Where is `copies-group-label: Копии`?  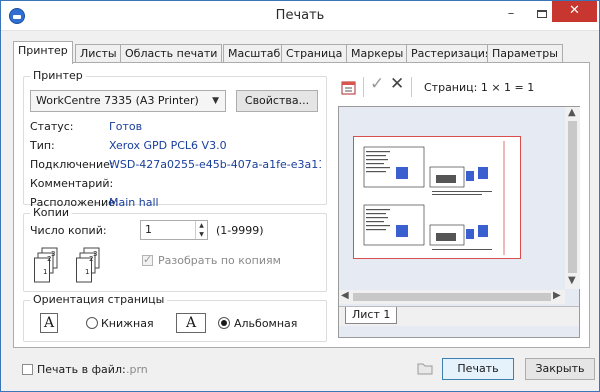
copies-group-label: Копии is located at coordinates (51, 212).